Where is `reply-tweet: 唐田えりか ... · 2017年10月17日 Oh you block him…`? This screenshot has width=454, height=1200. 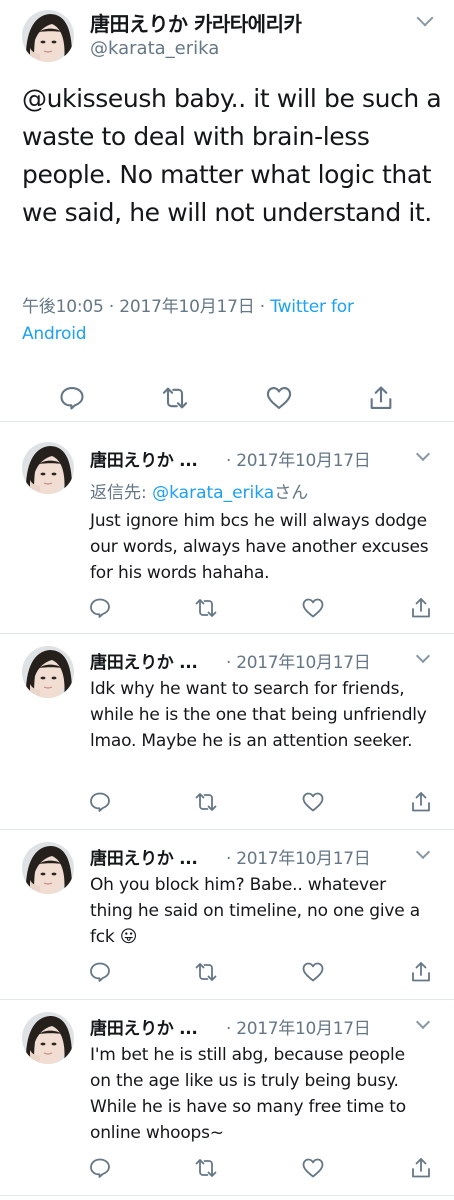
reply-tweet: 唐田えりか ... · 2017年10月17日 Oh you block him… is located at coordinates (227, 915).